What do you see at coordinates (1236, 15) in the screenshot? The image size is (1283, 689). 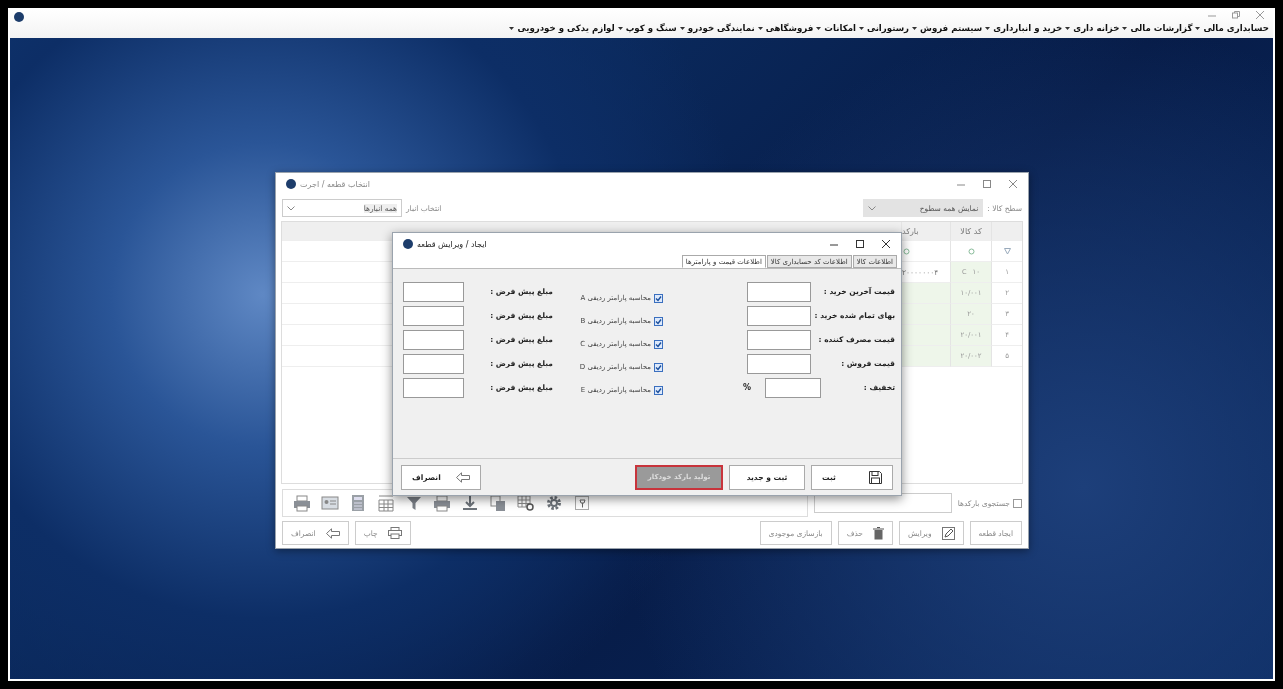 I see `restore-icon` at bounding box center [1236, 15].